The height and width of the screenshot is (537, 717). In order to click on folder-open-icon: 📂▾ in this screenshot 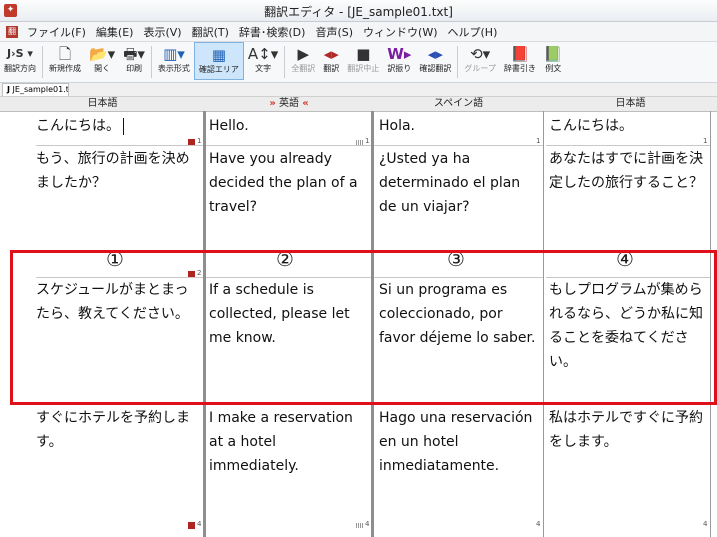, I will do `click(102, 54)`.